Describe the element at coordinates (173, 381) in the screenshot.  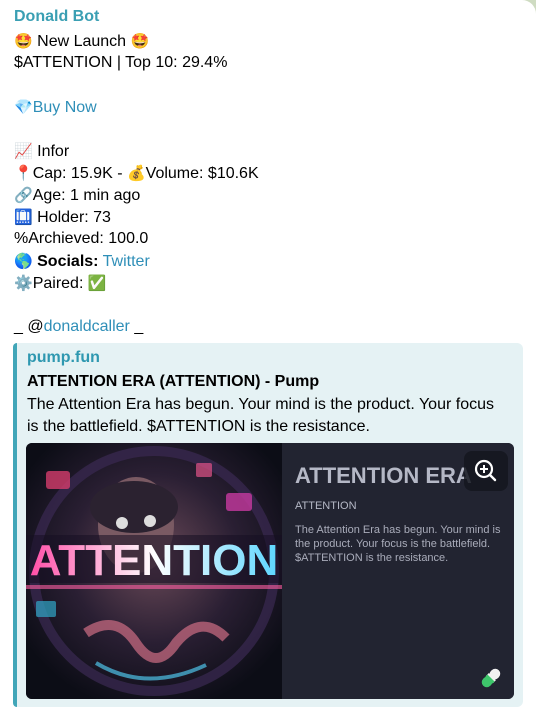
I see `preview-title: ATTENTION ERA (ATTENTION) - Pump` at that location.